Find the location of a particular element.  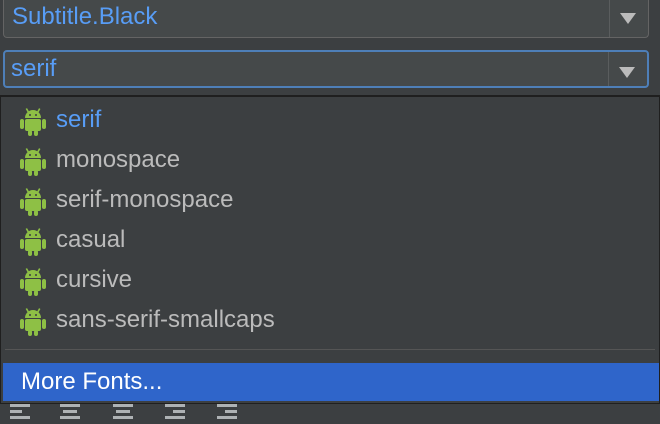

list-item-label: monospace is located at coordinates (118, 159).